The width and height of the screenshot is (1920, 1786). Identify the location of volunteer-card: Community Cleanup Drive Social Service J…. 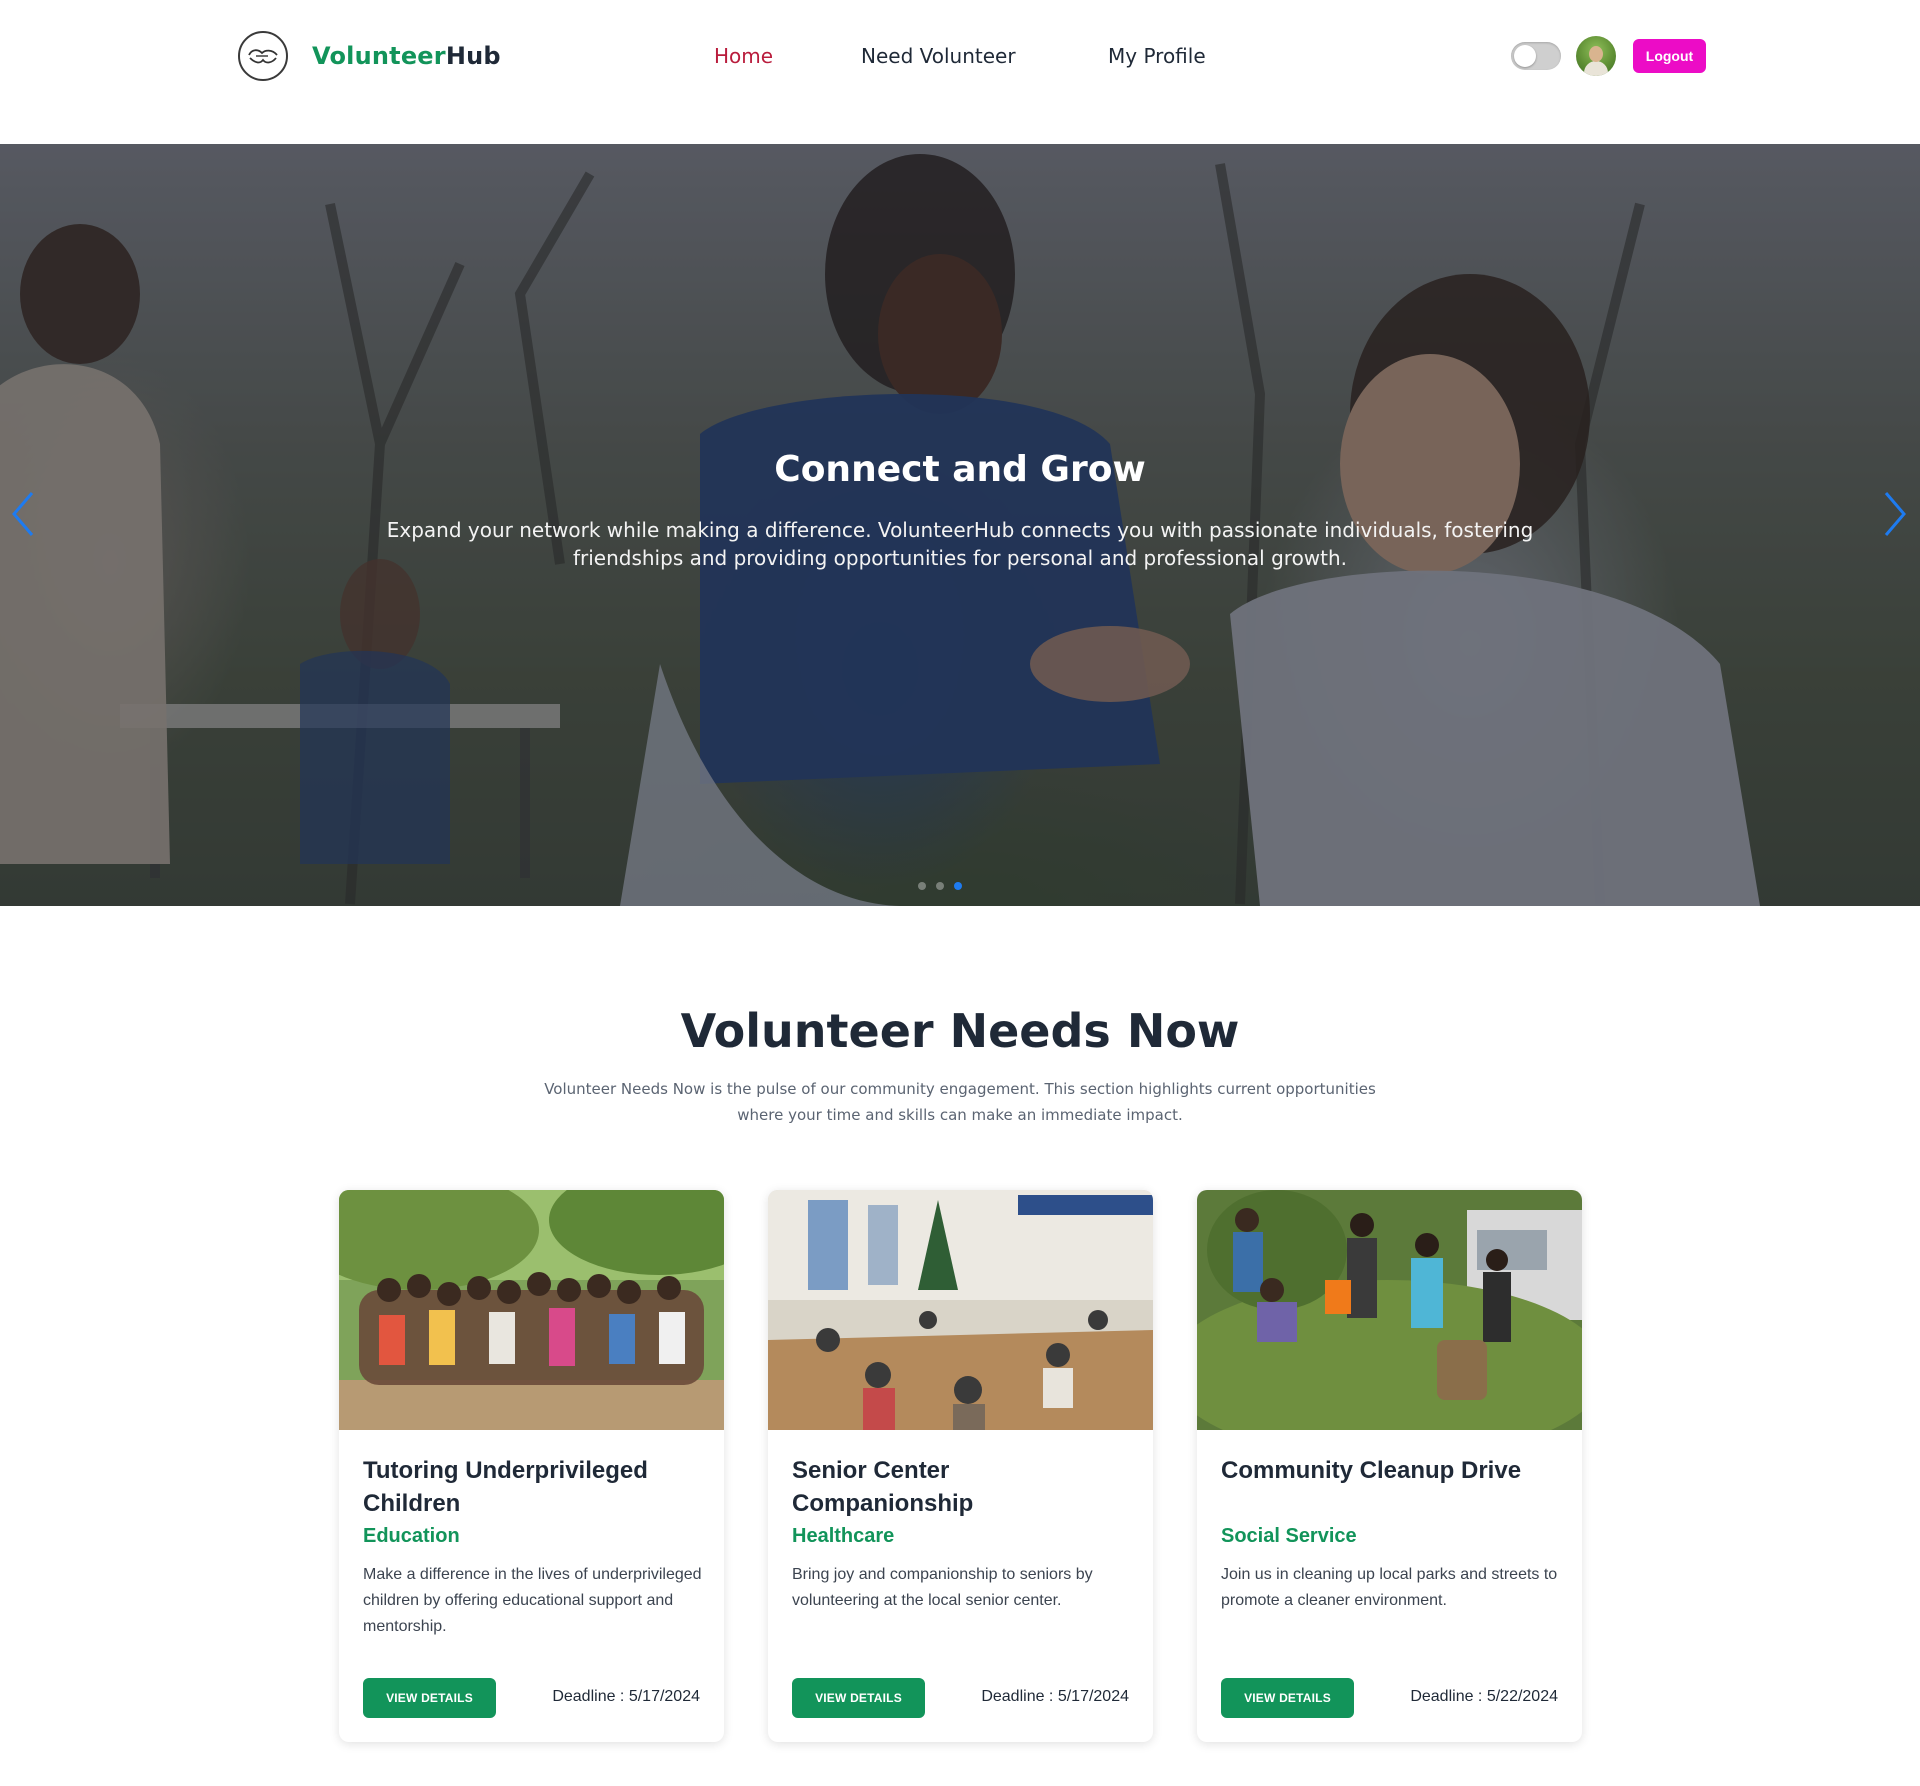
(1389, 1466).